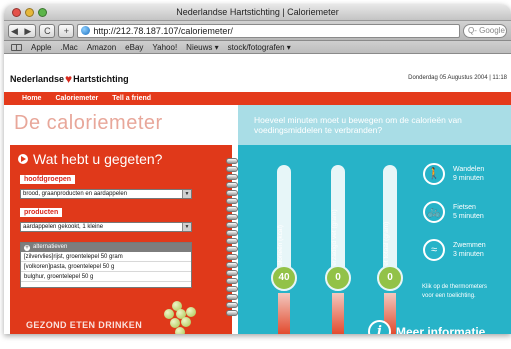  Describe the element at coordinates (468, 254) in the screenshot. I see `activity-minutes: 3 minuten` at that location.